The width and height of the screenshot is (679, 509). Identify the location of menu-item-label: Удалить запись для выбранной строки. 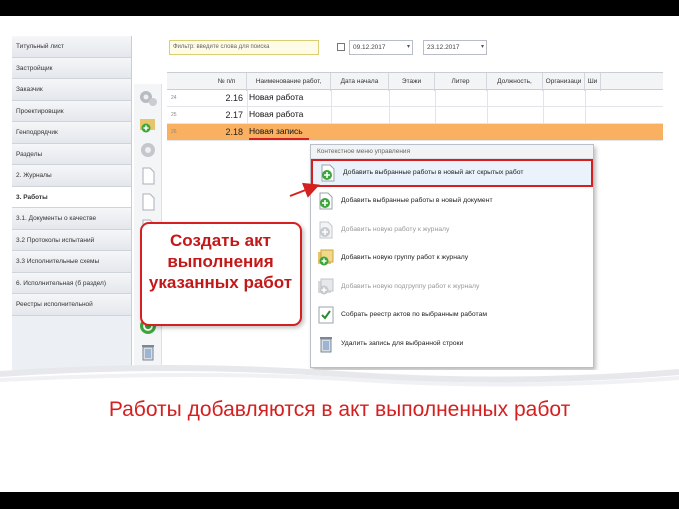
(402, 343).